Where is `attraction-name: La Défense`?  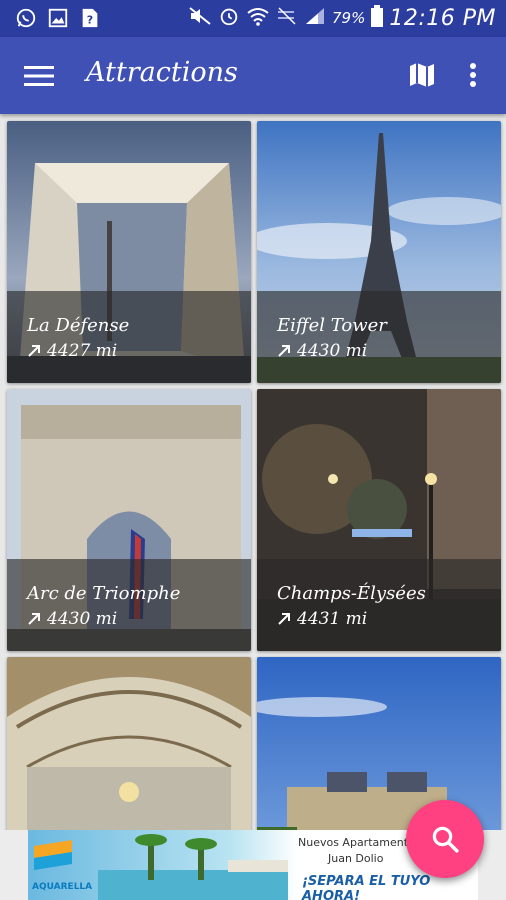
attraction-name: La Défense is located at coordinates (78, 325).